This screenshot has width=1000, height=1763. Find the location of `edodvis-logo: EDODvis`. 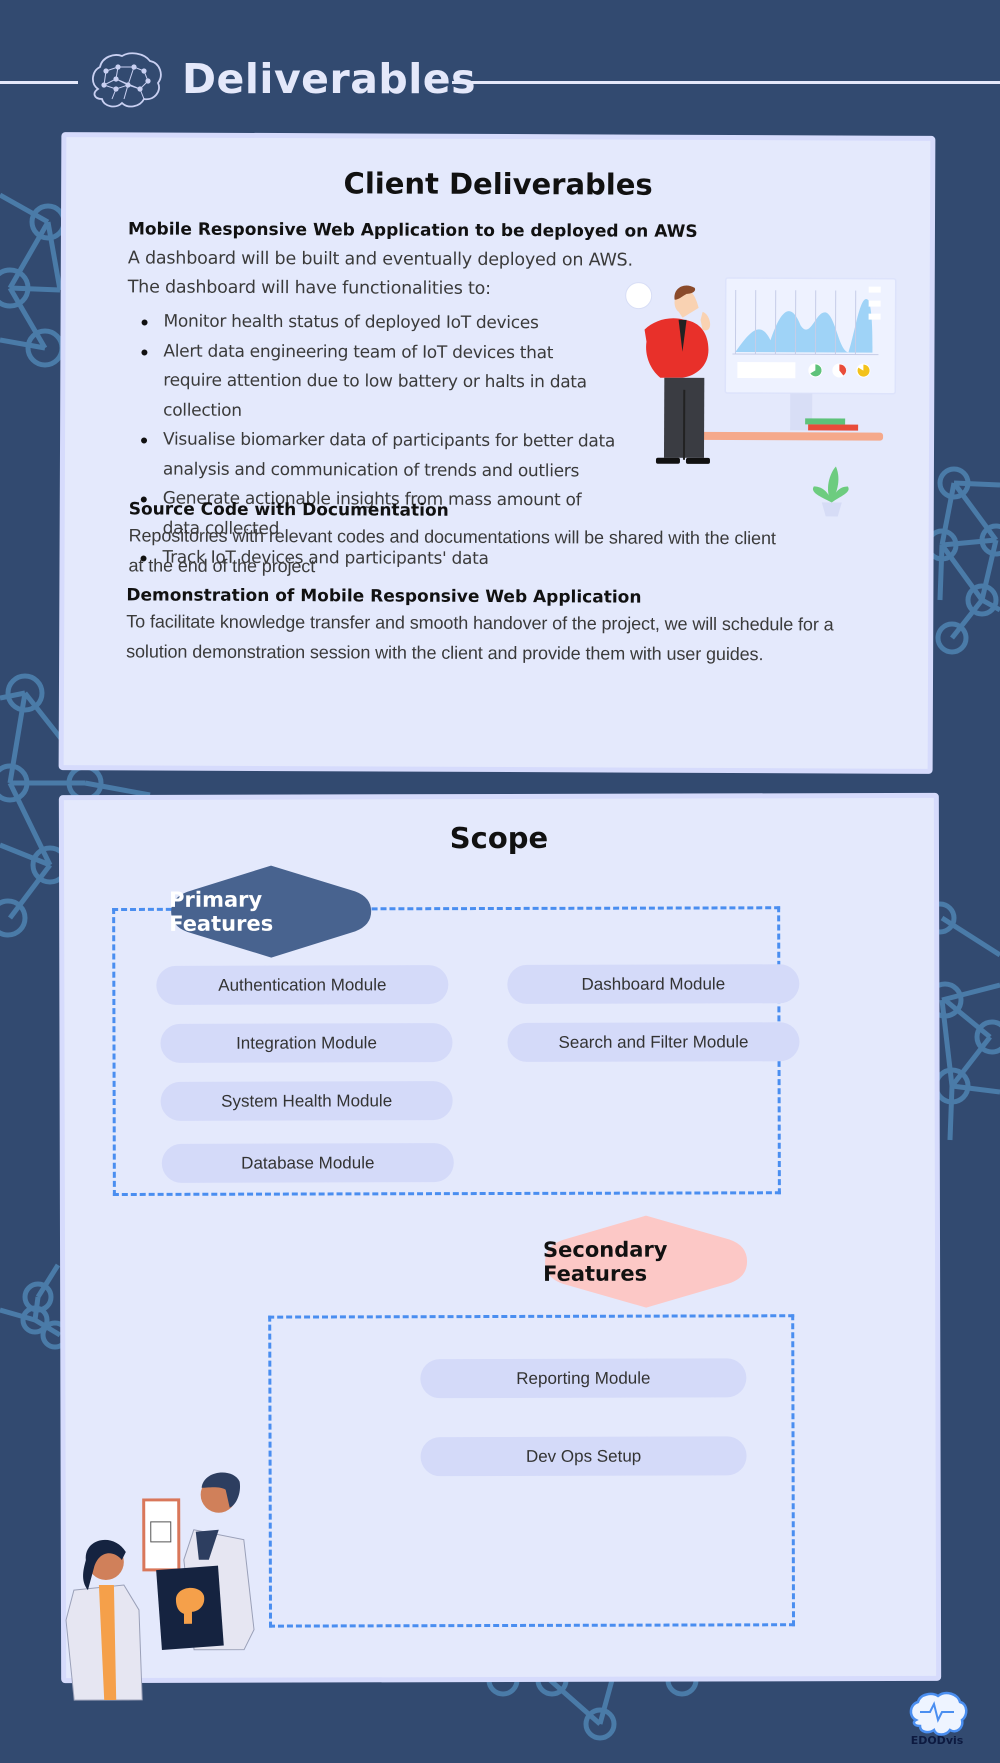

edodvis-logo: EDODvis is located at coordinates (937, 1722).